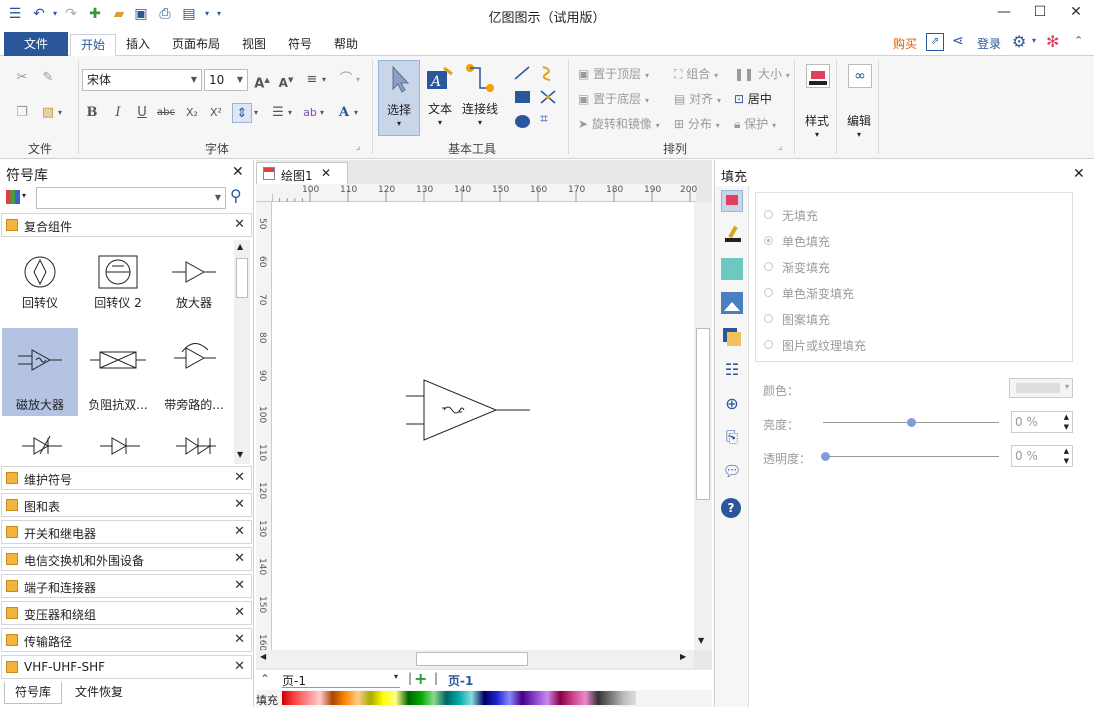 This screenshot has height=708, width=1094. I want to click on page-up-icon: ⌃, so click(265, 679).